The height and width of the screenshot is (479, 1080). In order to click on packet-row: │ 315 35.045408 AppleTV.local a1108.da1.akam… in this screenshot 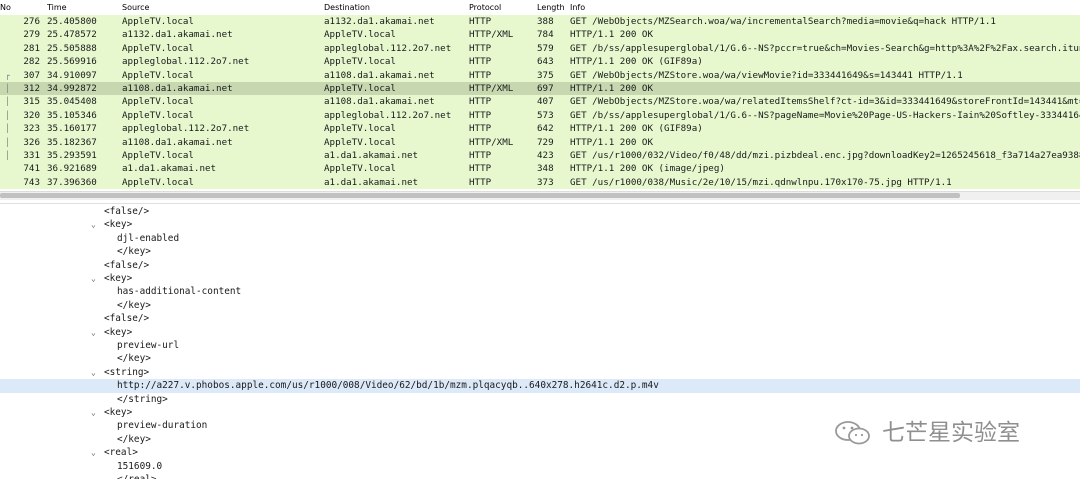, I will do `click(540, 102)`.